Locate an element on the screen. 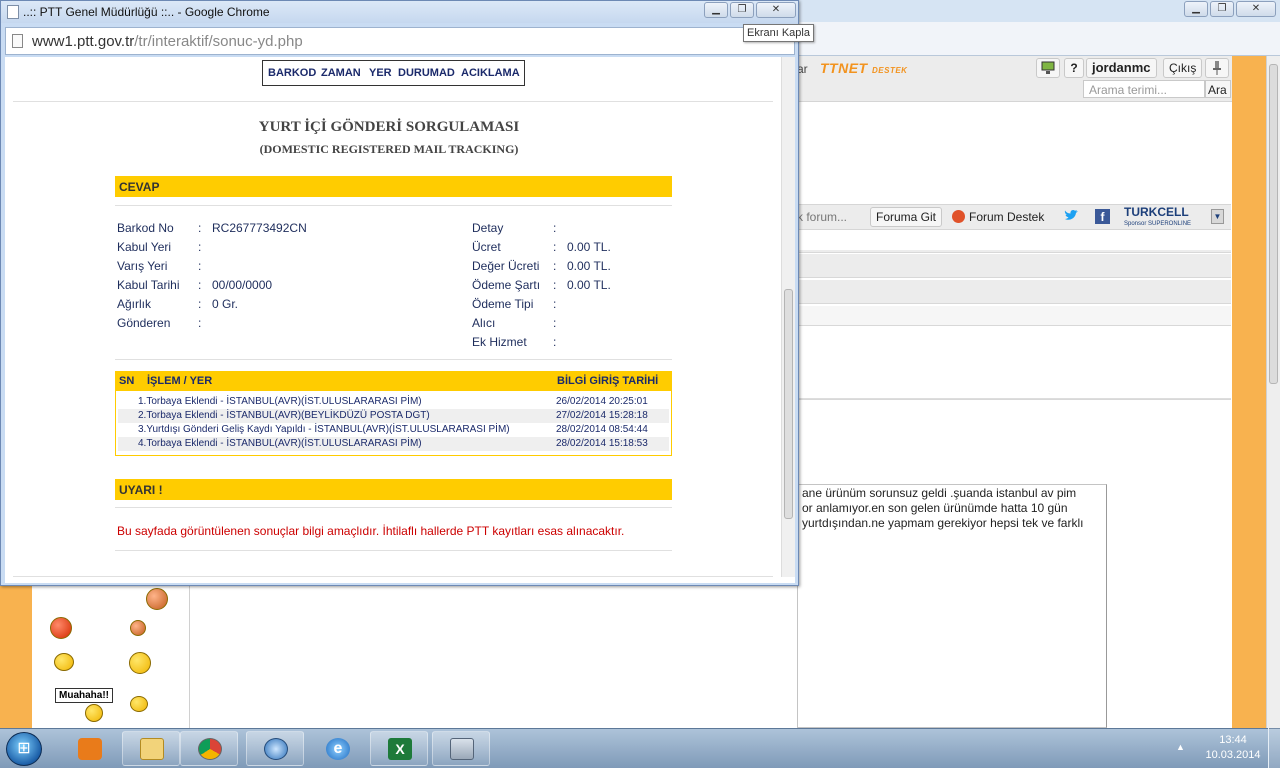  popup-window-controls: ▁ ❐ ✕ is located at coordinates (750, 10).